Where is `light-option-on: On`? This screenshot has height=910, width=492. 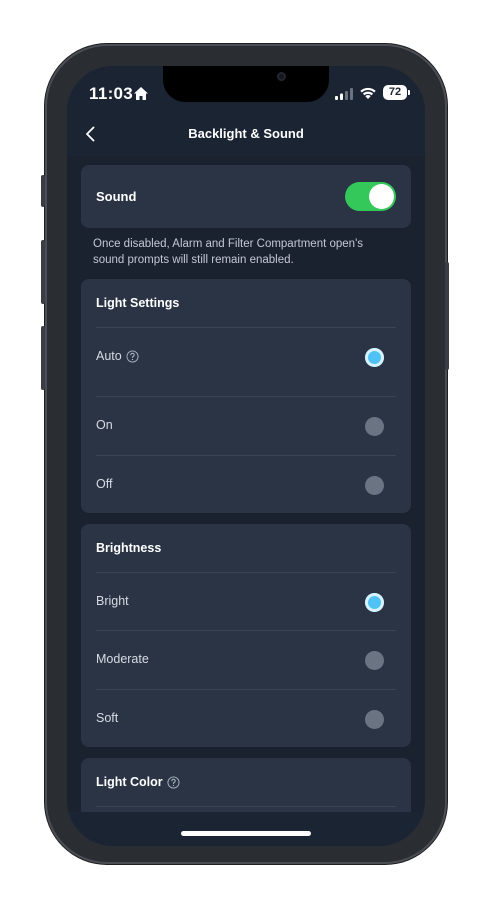 light-option-on: On is located at coordinates (246, 425).